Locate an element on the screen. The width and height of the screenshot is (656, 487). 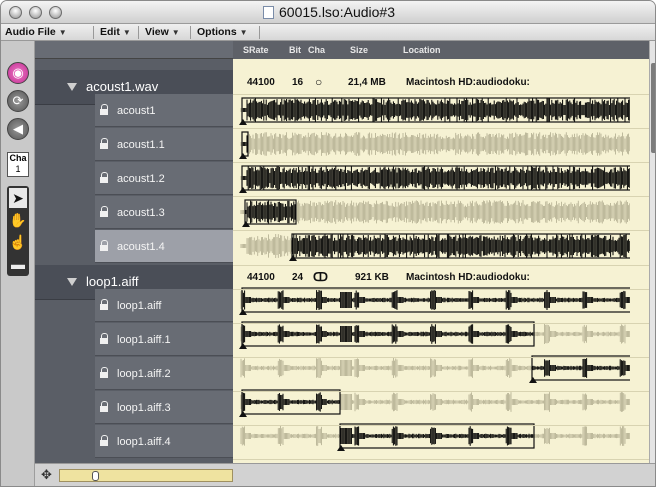
col-bit: Bit is located at coordinates (295, 50).